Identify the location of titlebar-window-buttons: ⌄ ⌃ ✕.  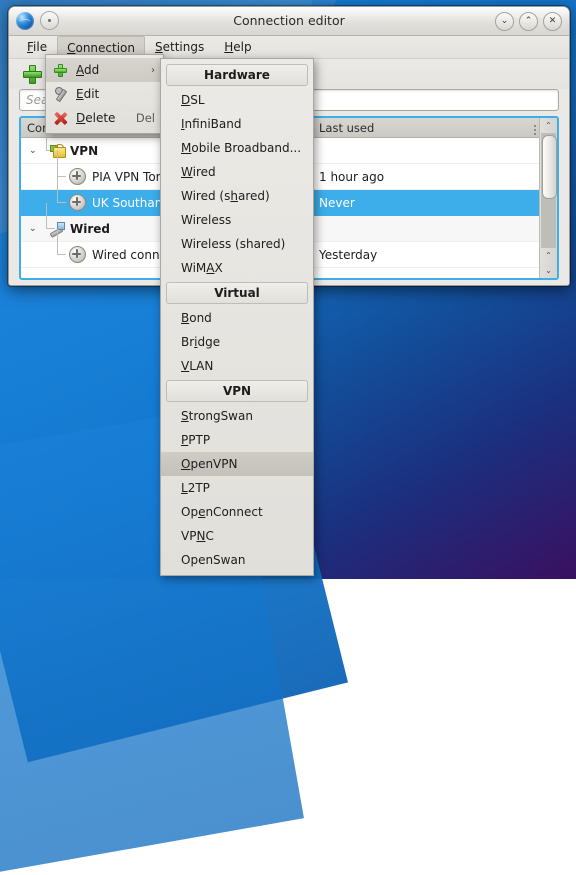
(528, 21).